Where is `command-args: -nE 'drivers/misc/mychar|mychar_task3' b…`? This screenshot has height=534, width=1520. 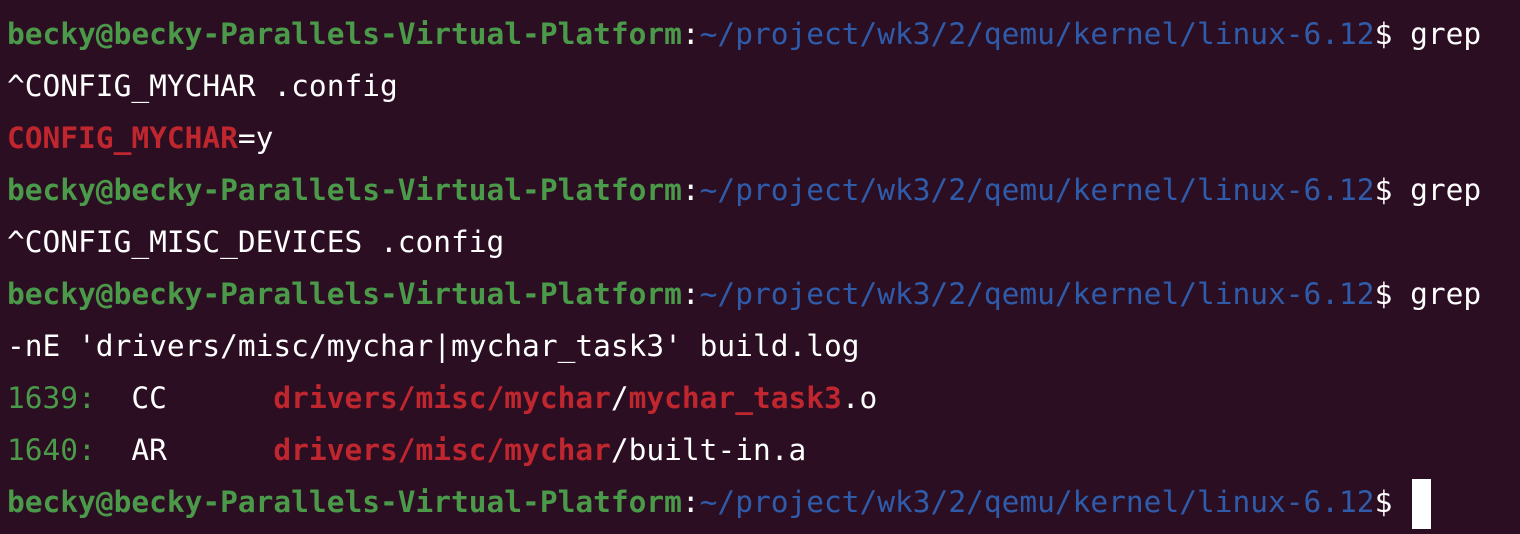 command-args: -nE 'drivers/misc/mychar|mychar_task3' b… is located at coordinates (433, 346).